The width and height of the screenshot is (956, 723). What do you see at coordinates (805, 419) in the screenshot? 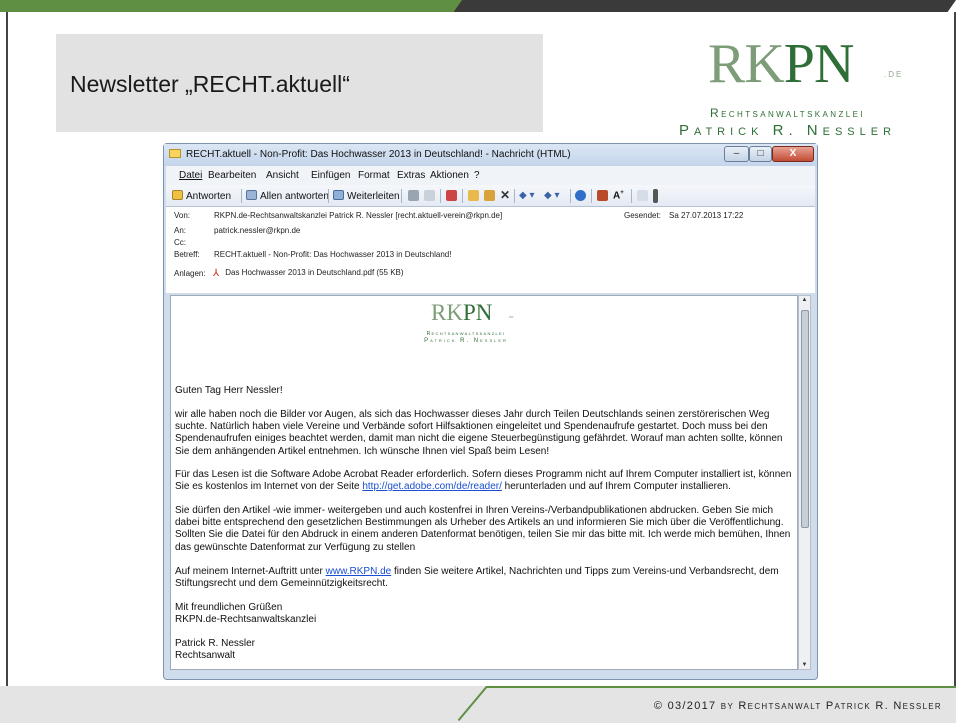
I see `scroll-thumb` at bounding box center [805, 419].